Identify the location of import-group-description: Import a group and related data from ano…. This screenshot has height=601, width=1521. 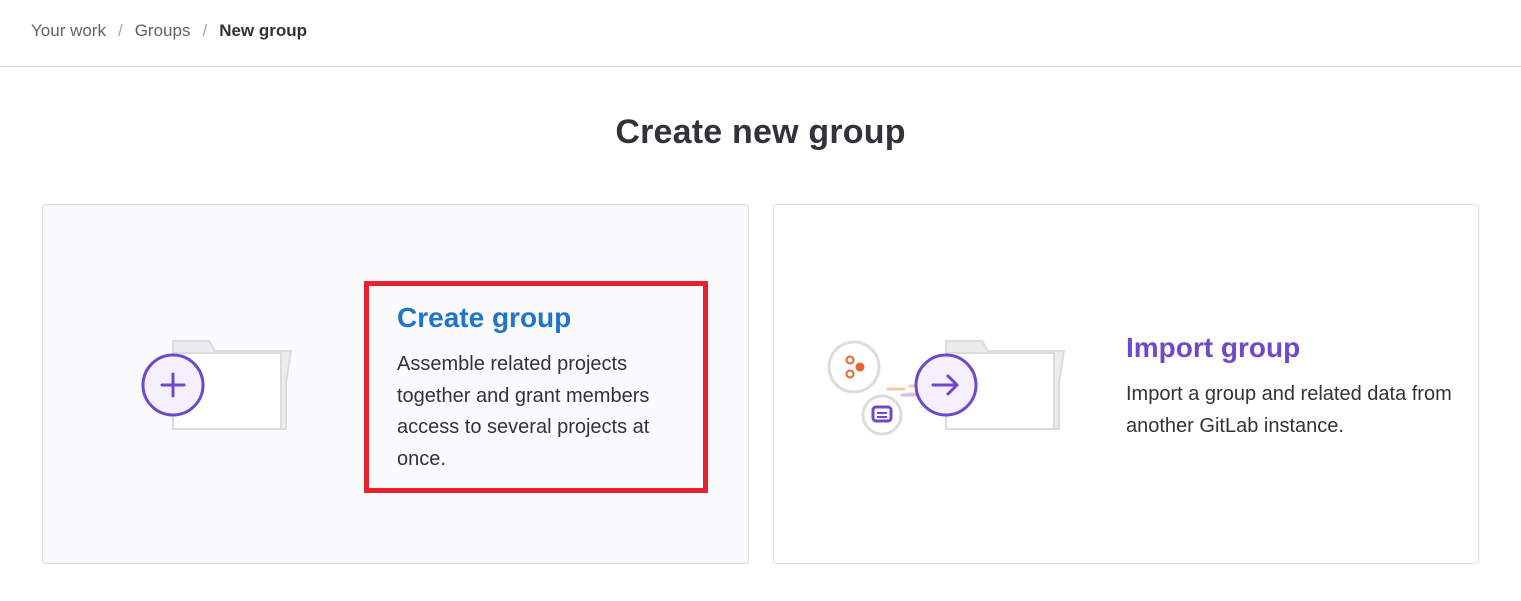
(1289, 410).